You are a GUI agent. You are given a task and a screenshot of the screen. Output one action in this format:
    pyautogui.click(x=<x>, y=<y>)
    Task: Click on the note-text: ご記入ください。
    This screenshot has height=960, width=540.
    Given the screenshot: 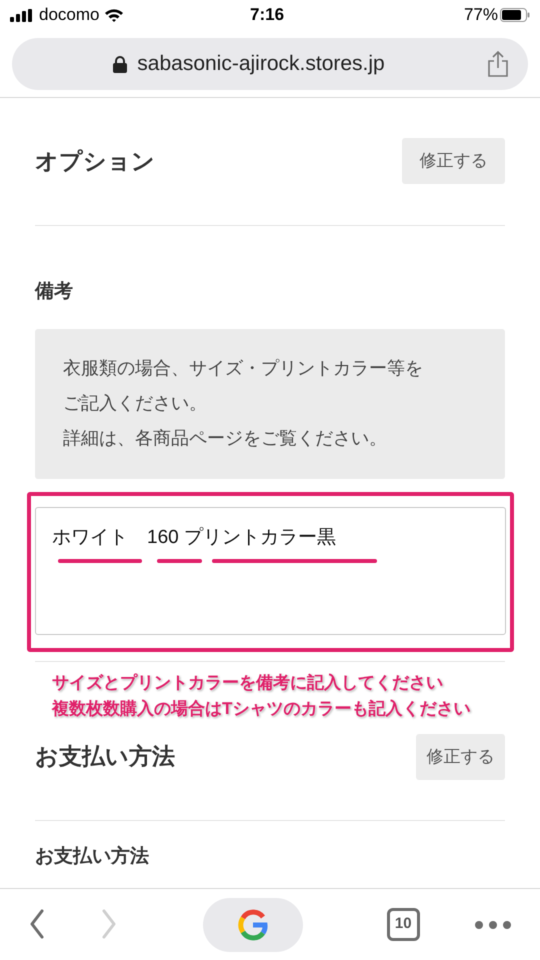 What is the action you would take?
    pyautogui.click(x=135, y=403)
    